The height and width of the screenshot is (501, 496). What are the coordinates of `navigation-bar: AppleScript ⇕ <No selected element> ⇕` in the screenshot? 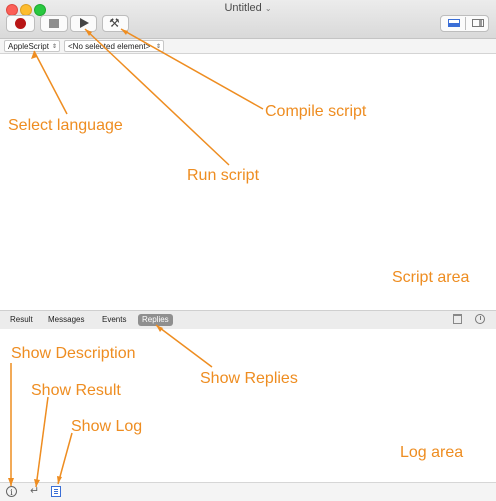 It's located at (248, 46).